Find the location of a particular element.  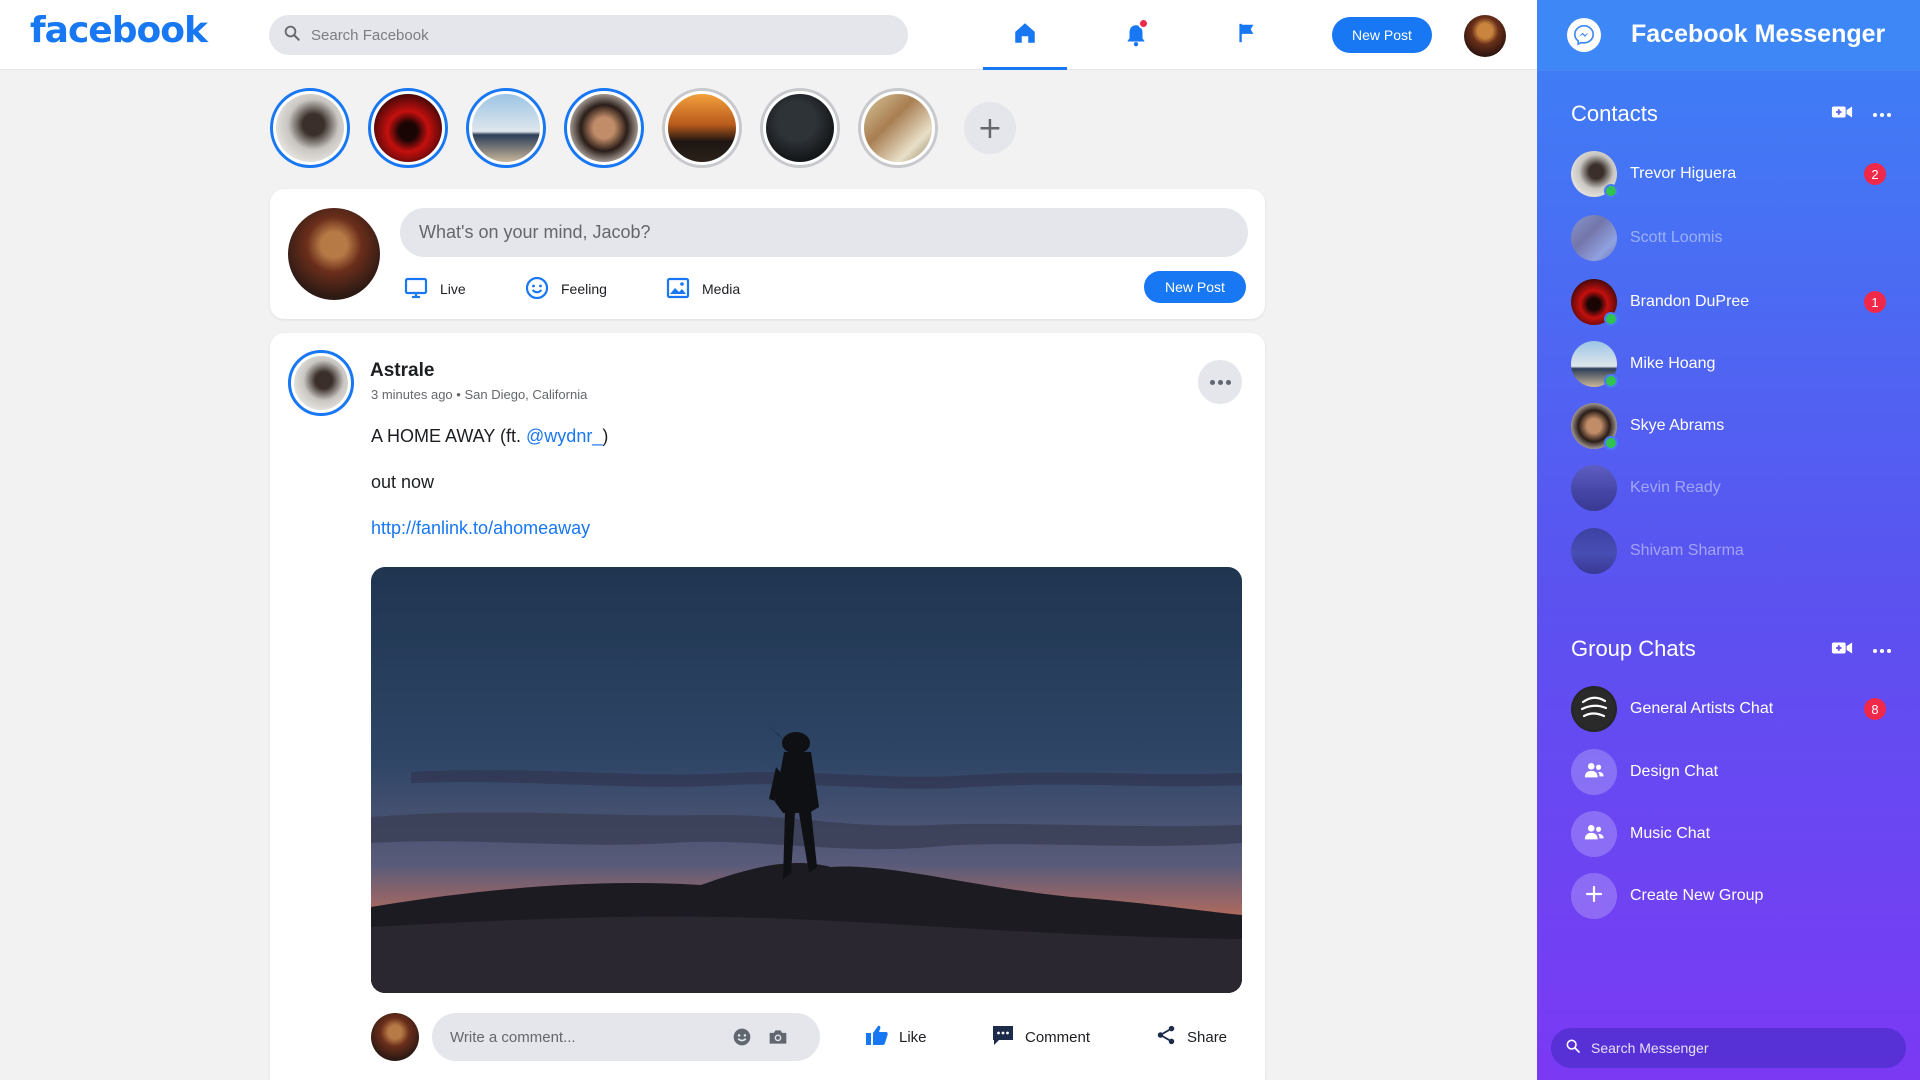

nav-notifications is located at coordinates (1136, 35).